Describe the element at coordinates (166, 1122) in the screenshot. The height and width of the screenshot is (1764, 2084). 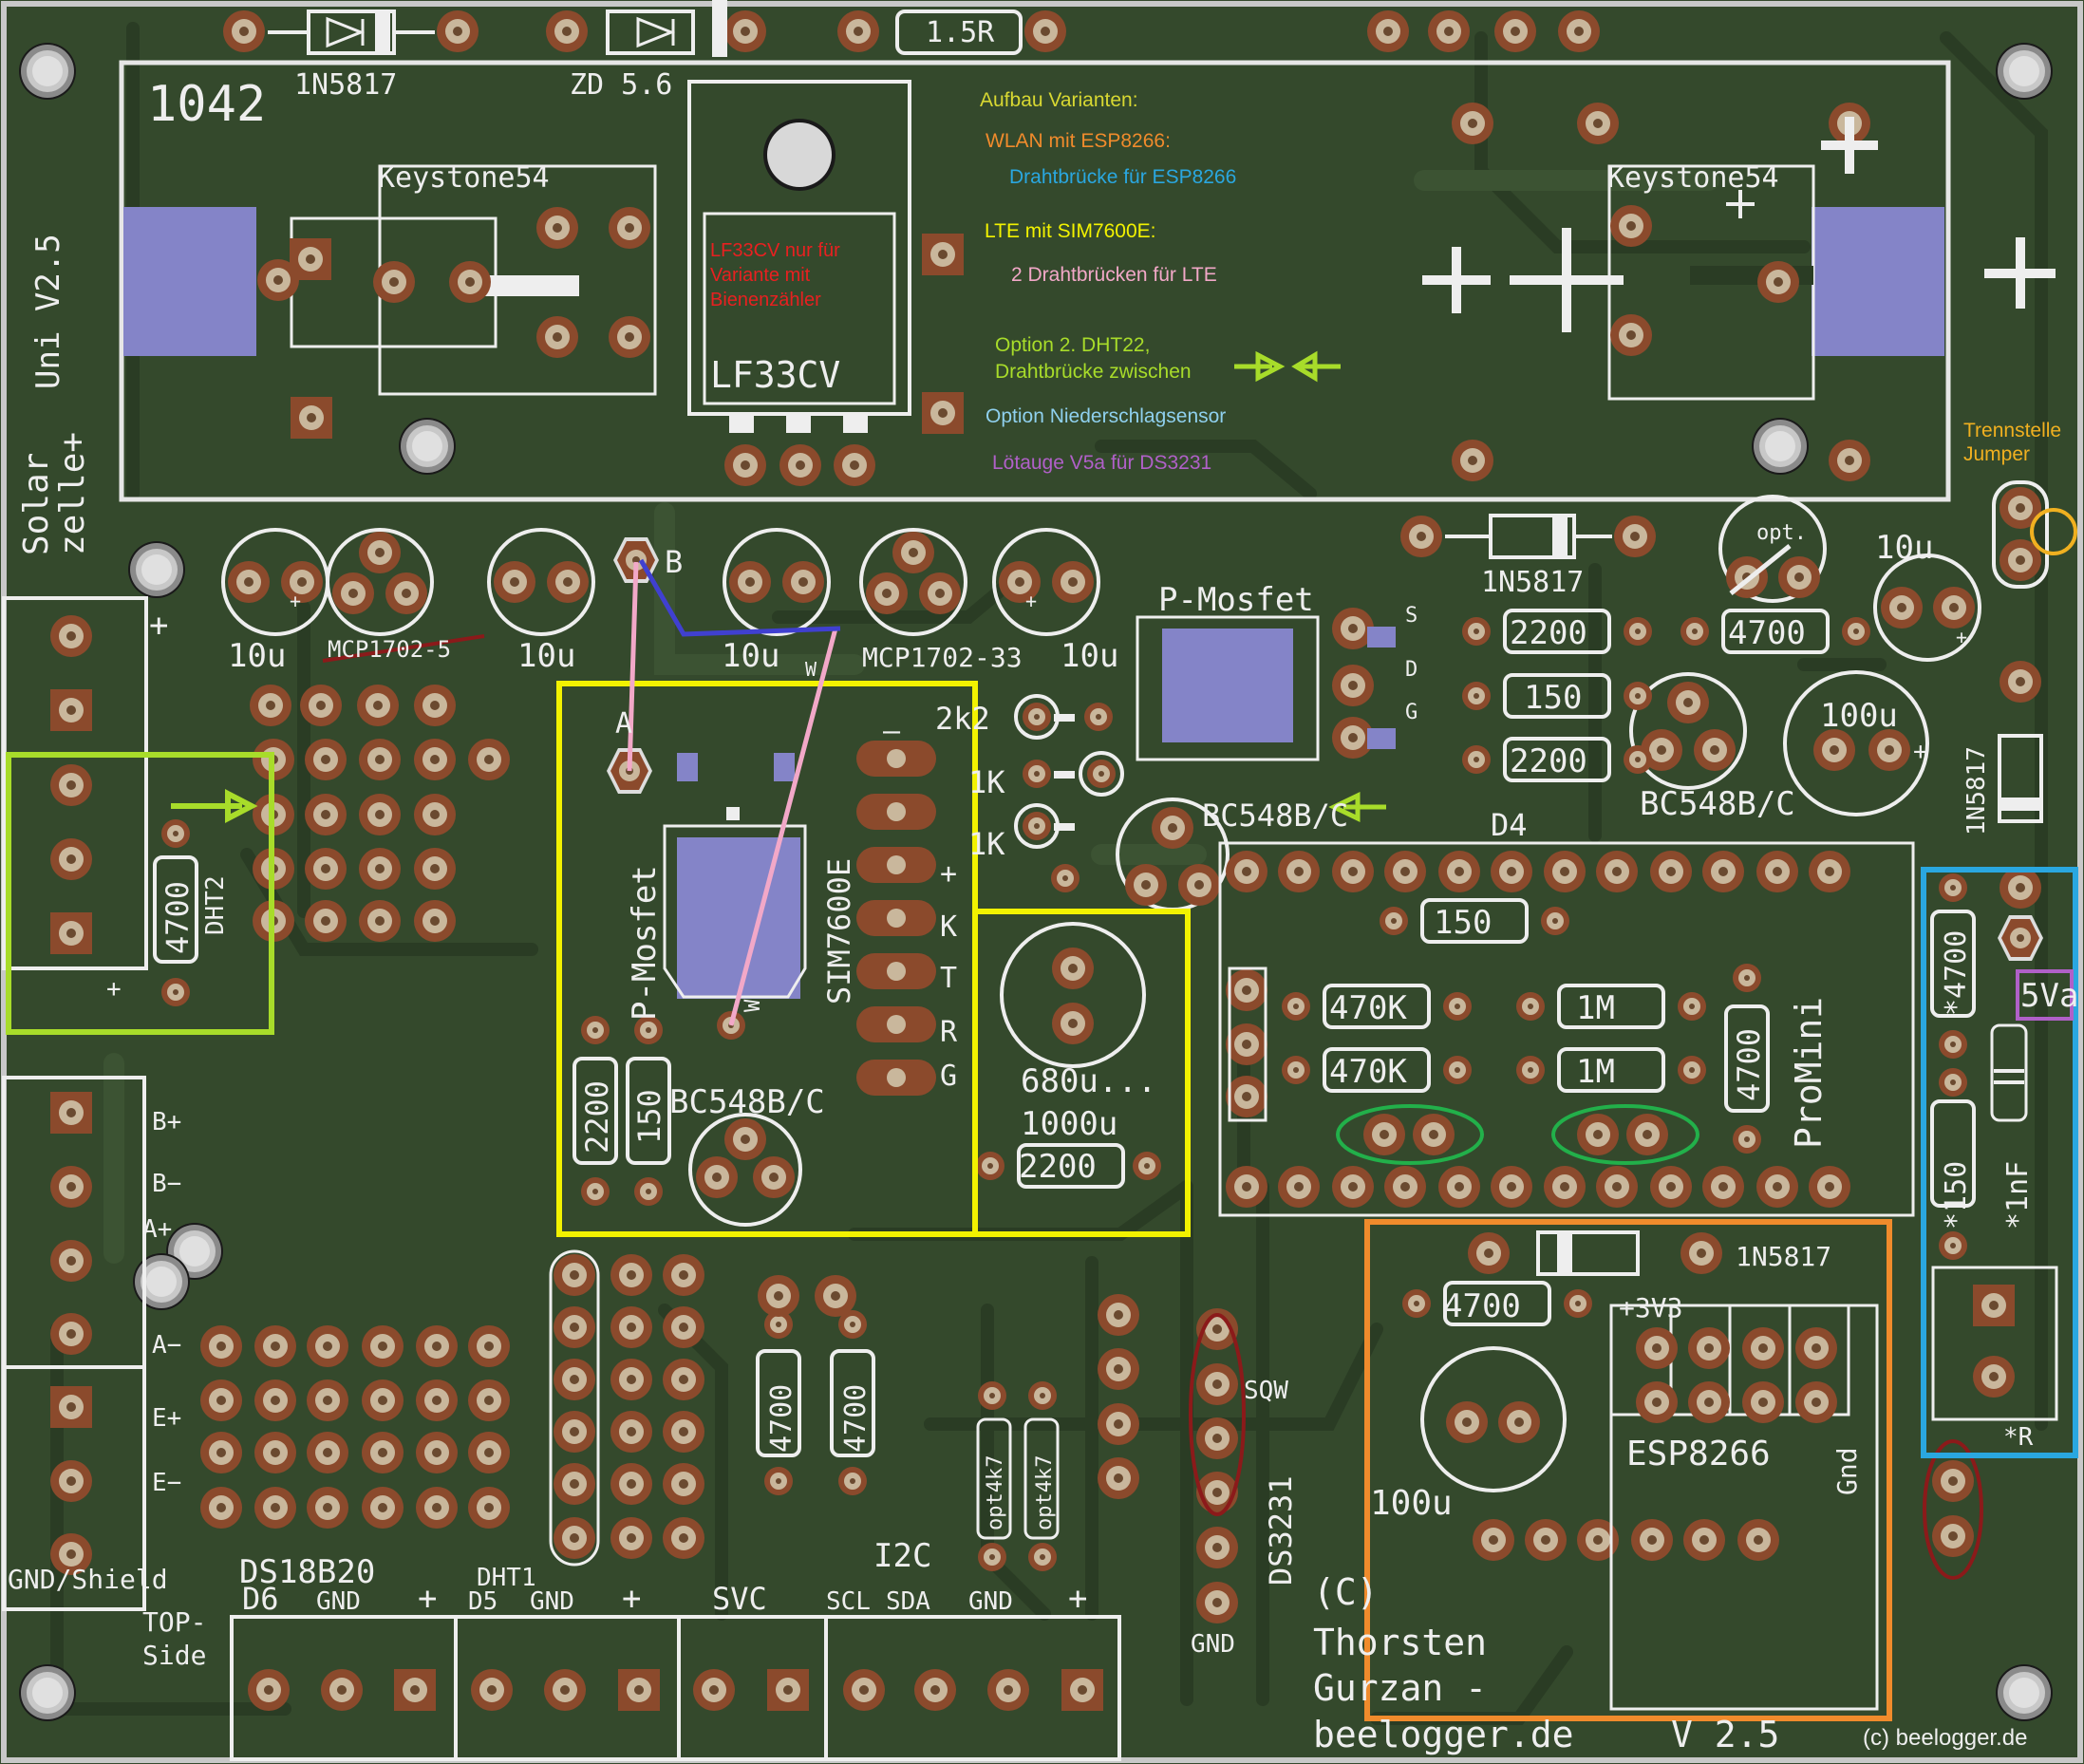
I see `svg-text: B+` at that location.